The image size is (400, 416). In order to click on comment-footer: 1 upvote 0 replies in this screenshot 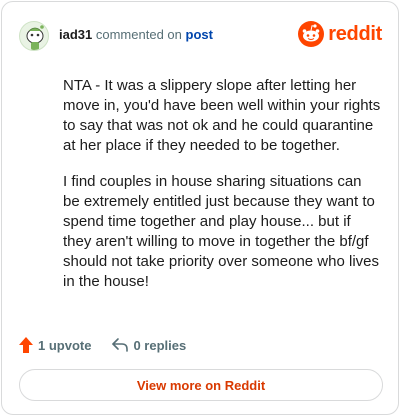, I will do `click(102, 345)`.